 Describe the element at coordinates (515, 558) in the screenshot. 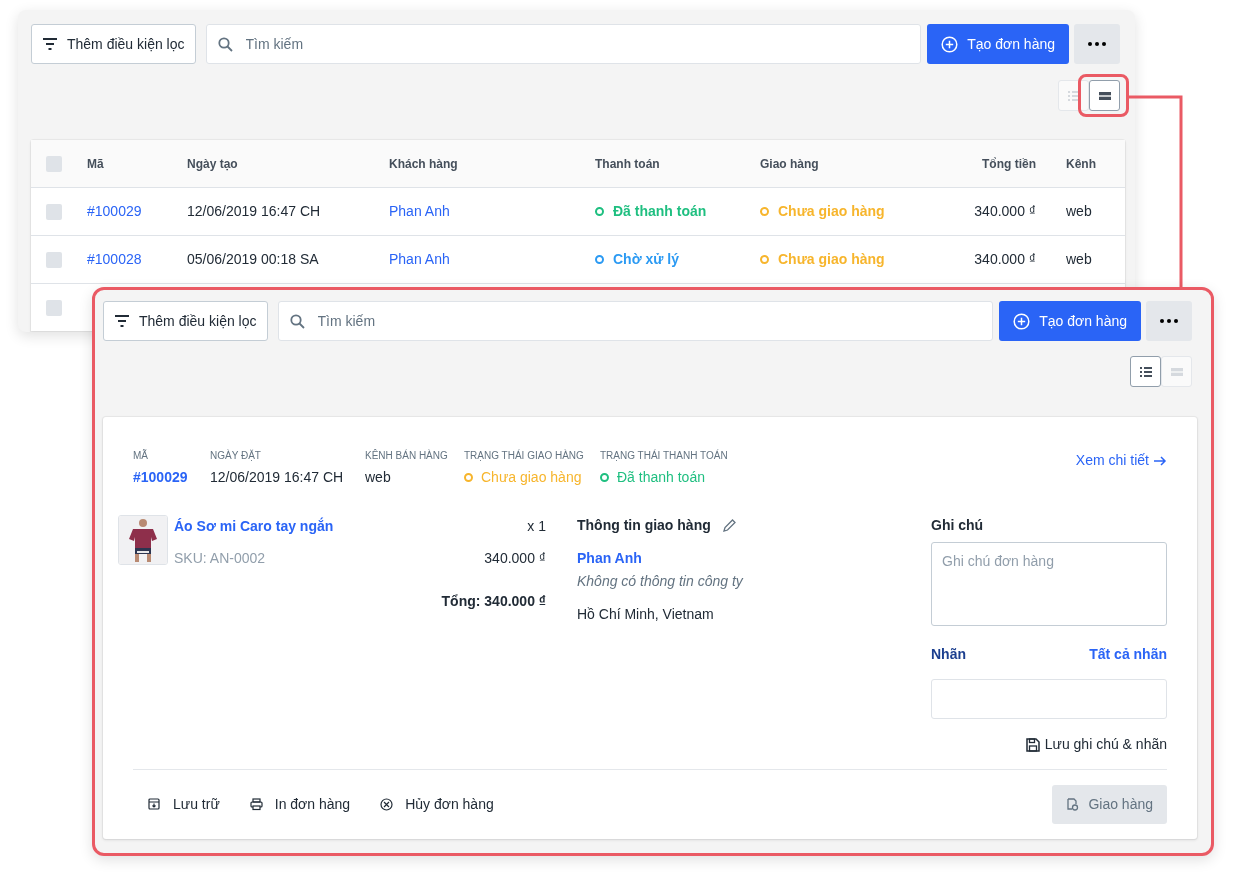

I see `price-text: 340.000 ₫` at that location.